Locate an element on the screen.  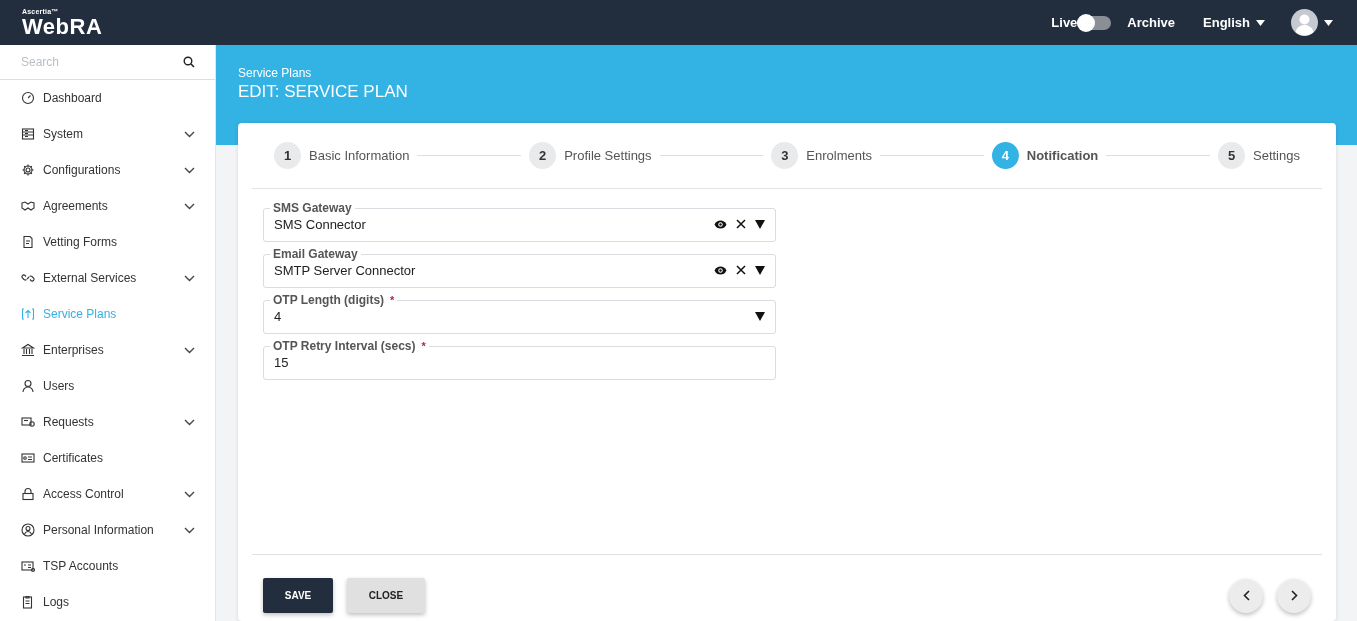
selected-value: 4 is located at coordinates (278, 316).